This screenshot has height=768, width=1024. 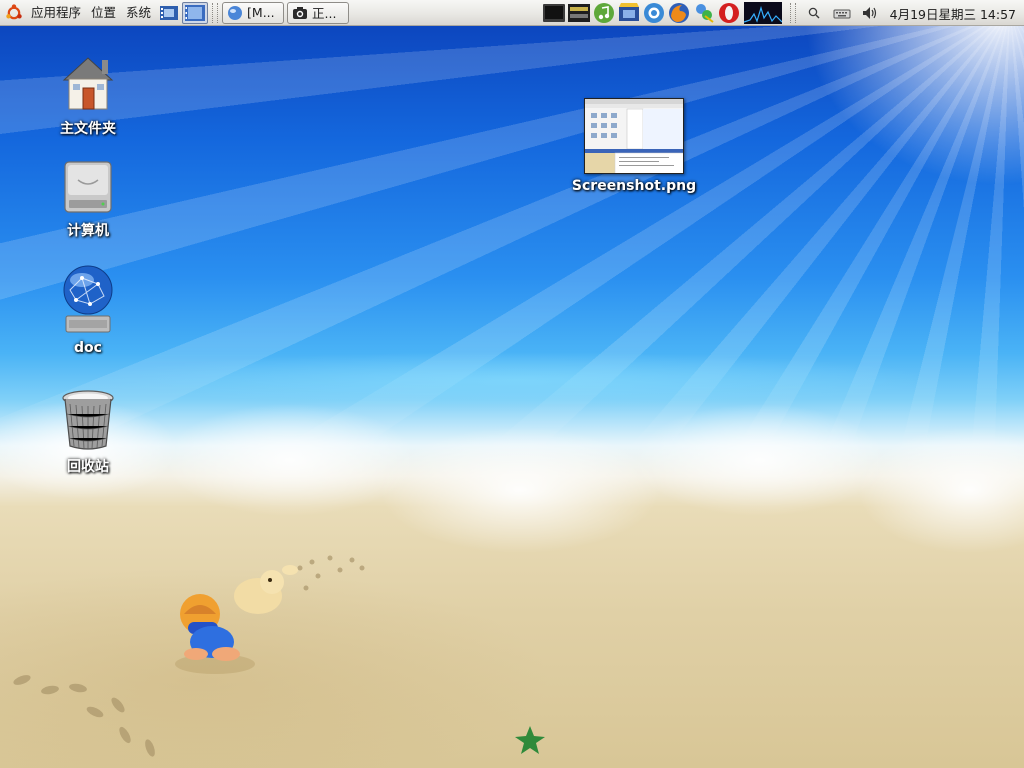 I want to click on messenger-icon, so click(x=704, y=13).